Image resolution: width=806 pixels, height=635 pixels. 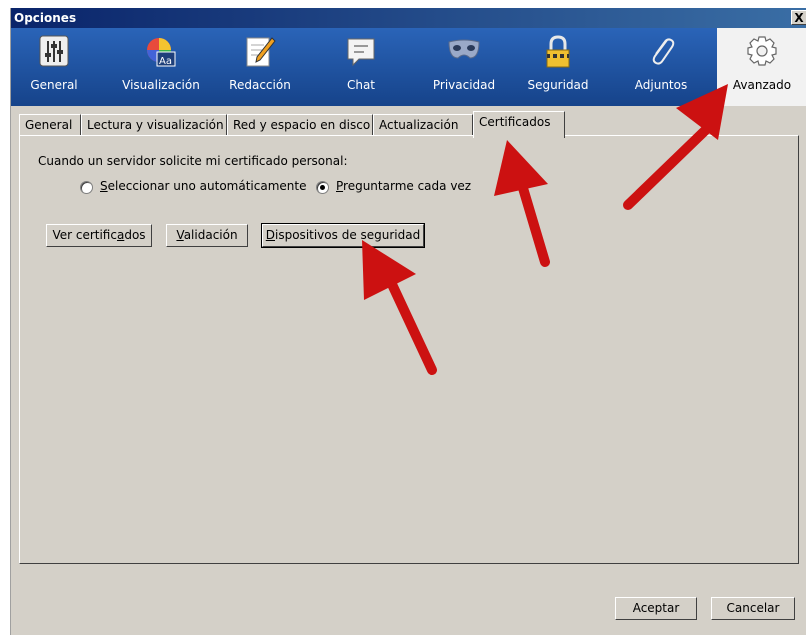 What do you see at coordinates (558, 51) in the screenshot?
I see `padlock-icon` at bounding box center [558, 51].